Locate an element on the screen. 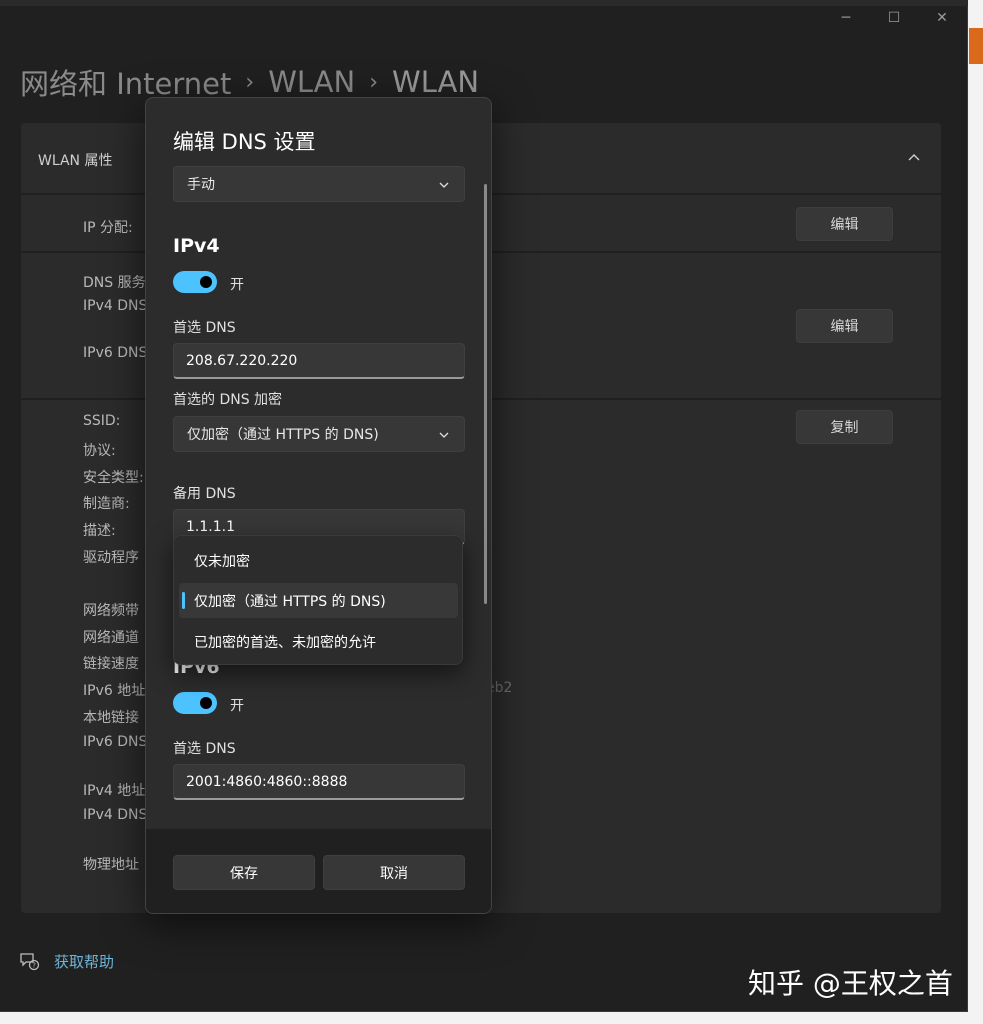 Image resolution: width=983 pixels, height=1024 pixels. menu-item-encrypted-preferred: 已加密的首选、未加密的允许 is located at coordinates (318, 641).